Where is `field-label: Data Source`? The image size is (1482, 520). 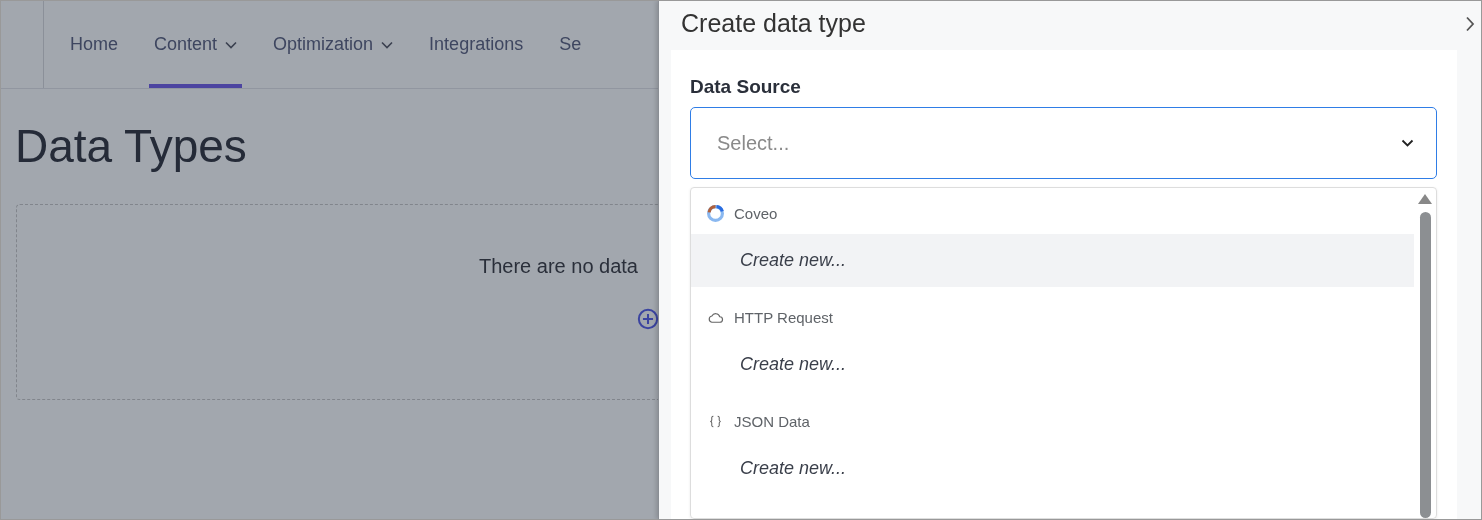 field-label: Data Source is located at coordinates (746, 87).